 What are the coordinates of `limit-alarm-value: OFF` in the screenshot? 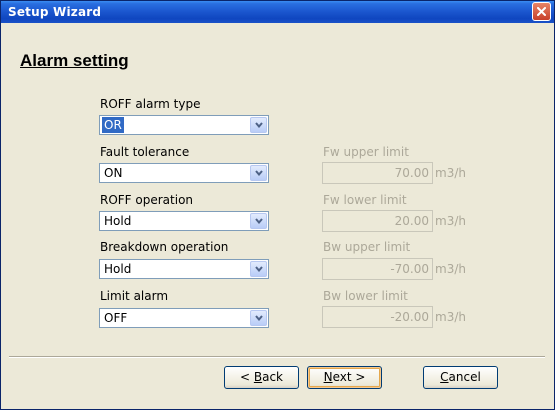 It's located at (116, 318).